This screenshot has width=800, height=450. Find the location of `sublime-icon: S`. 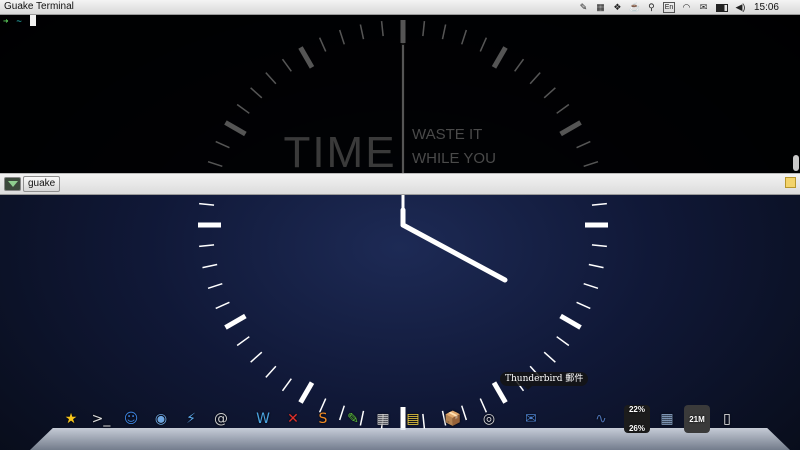

sublime-icon: S is located at coordinates (323, 419).